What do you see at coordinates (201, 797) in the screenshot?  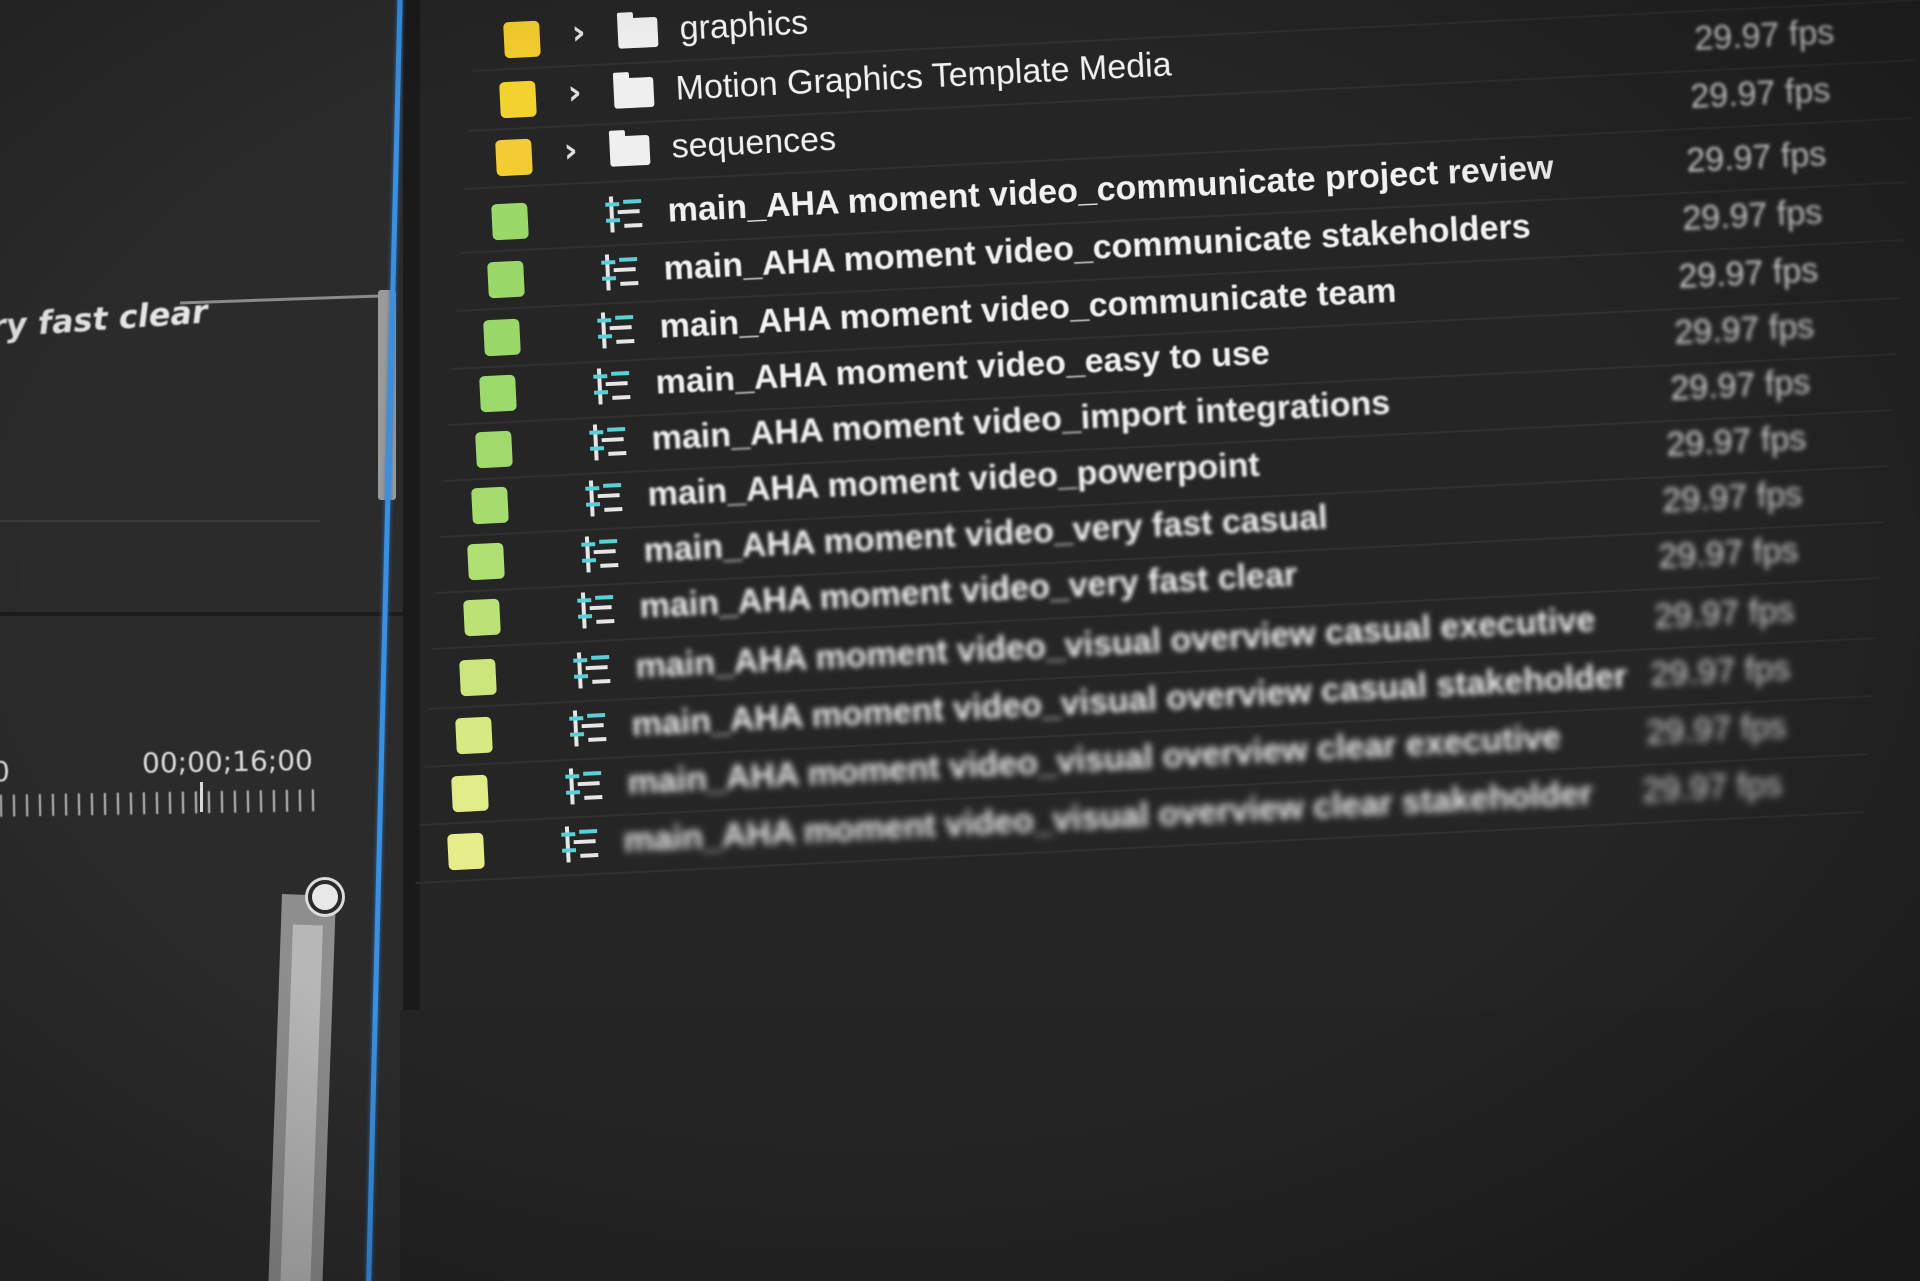 I see `playhead` at bounding box center [201, 797].